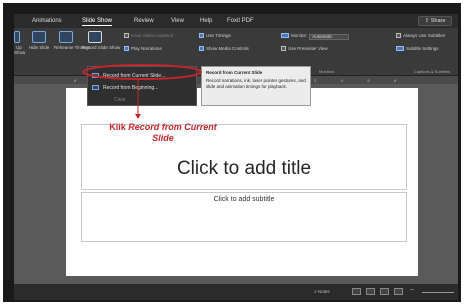  What do you see at coordinates (142, 91) in the screenshot?
I see `annotation-overlay` at bounding box center [142, 91].